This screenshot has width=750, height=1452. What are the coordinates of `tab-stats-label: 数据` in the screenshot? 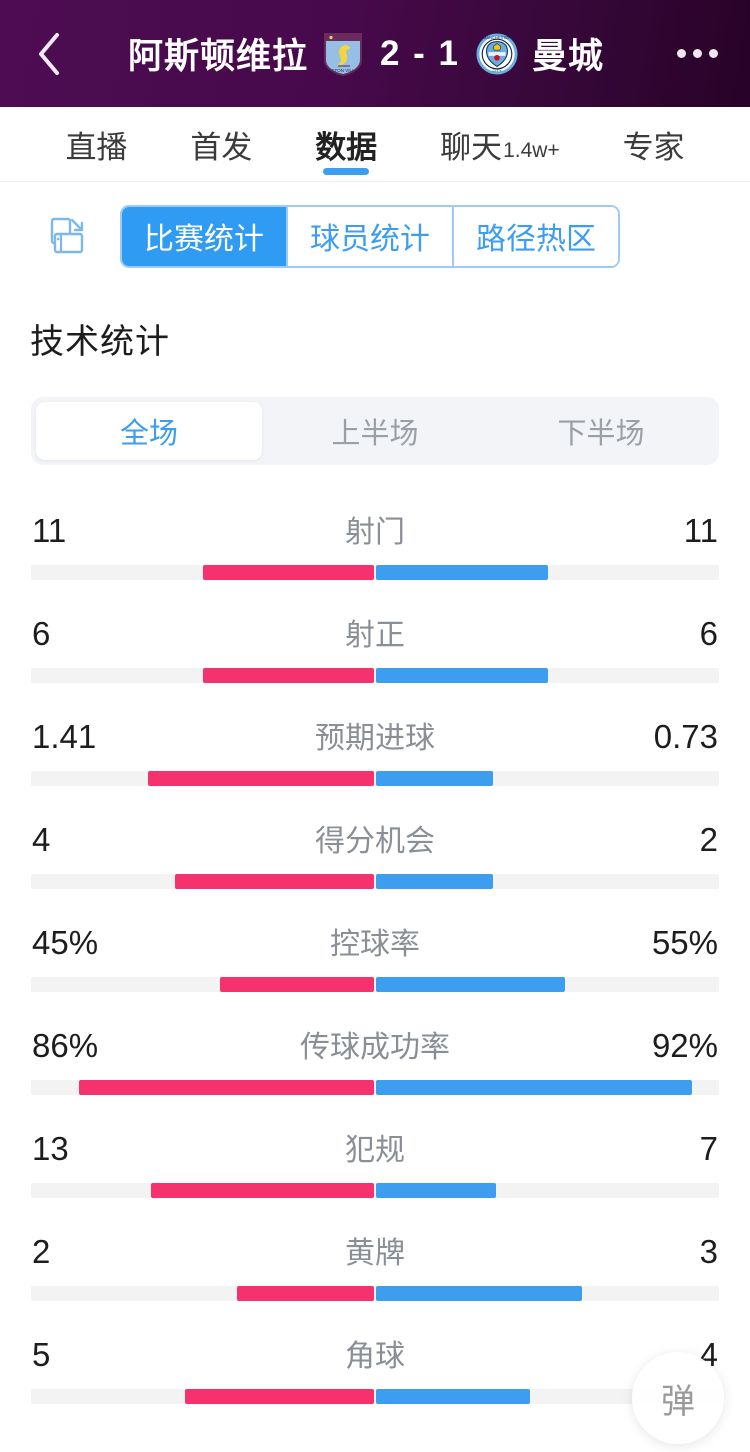 It's located at (346, 147).